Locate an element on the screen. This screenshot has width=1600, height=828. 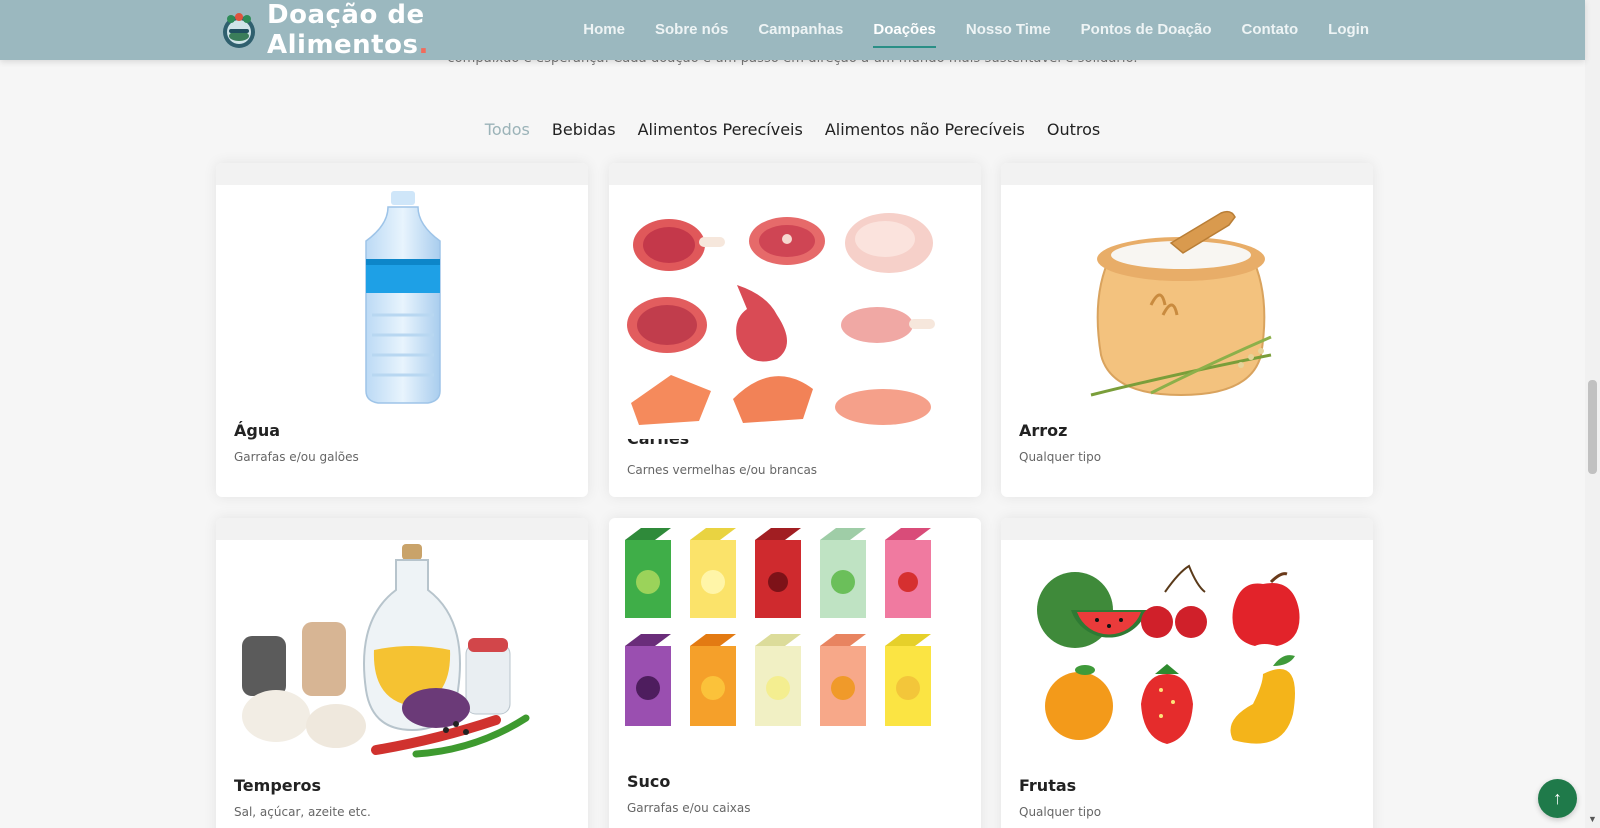
donation-card-agua: Água Garrafas e/ou galões is located at coordinates (402, 330).